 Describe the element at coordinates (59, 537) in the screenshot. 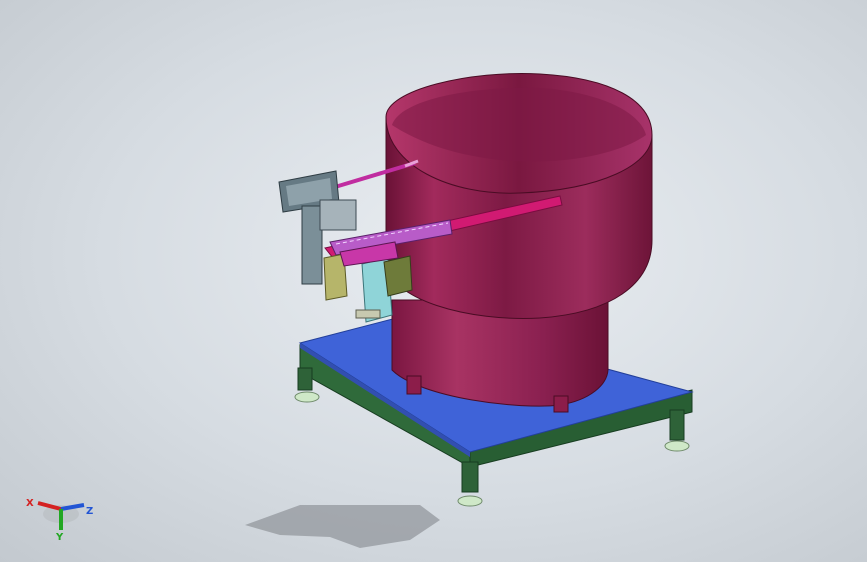

I see `y-axis-label: Y` at that location.